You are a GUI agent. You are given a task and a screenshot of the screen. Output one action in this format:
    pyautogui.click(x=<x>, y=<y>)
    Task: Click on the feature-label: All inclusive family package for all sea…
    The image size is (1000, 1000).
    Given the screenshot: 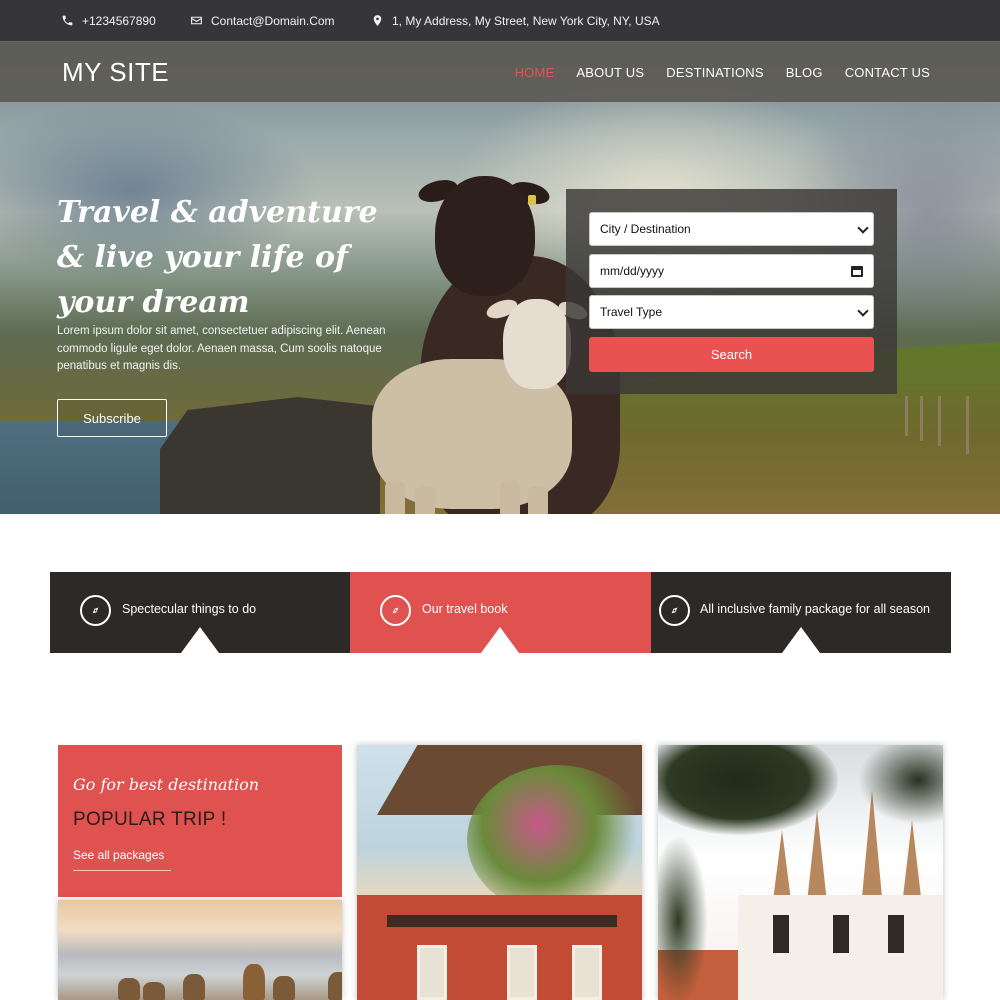 What is the action you would take?
    pyautogui.click(x=815, y=609)
    